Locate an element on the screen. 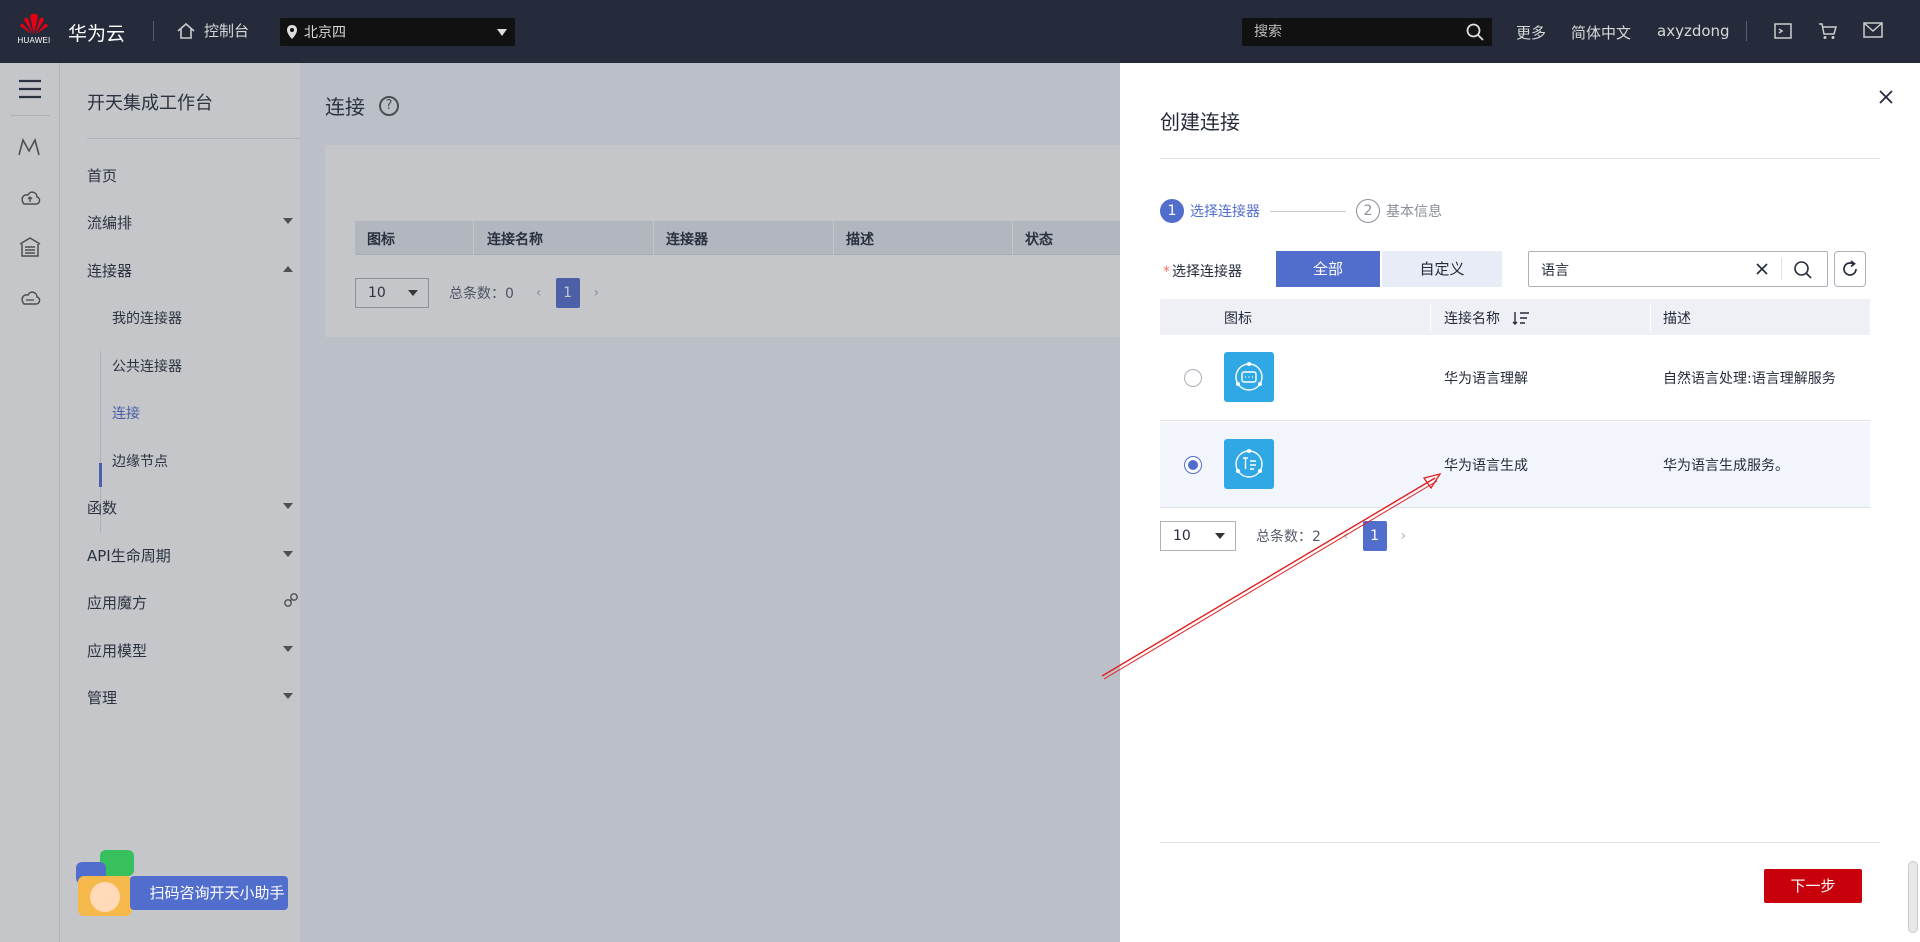  search-placeholder: 搜索 is located at coordinates (1268, 32).